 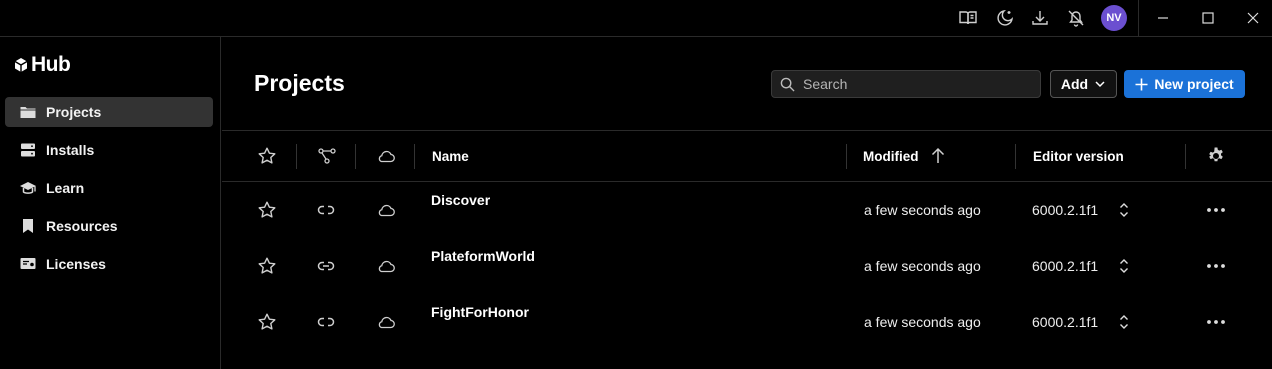 I want to click on title-bar: NV, so click(x=636, y=18).